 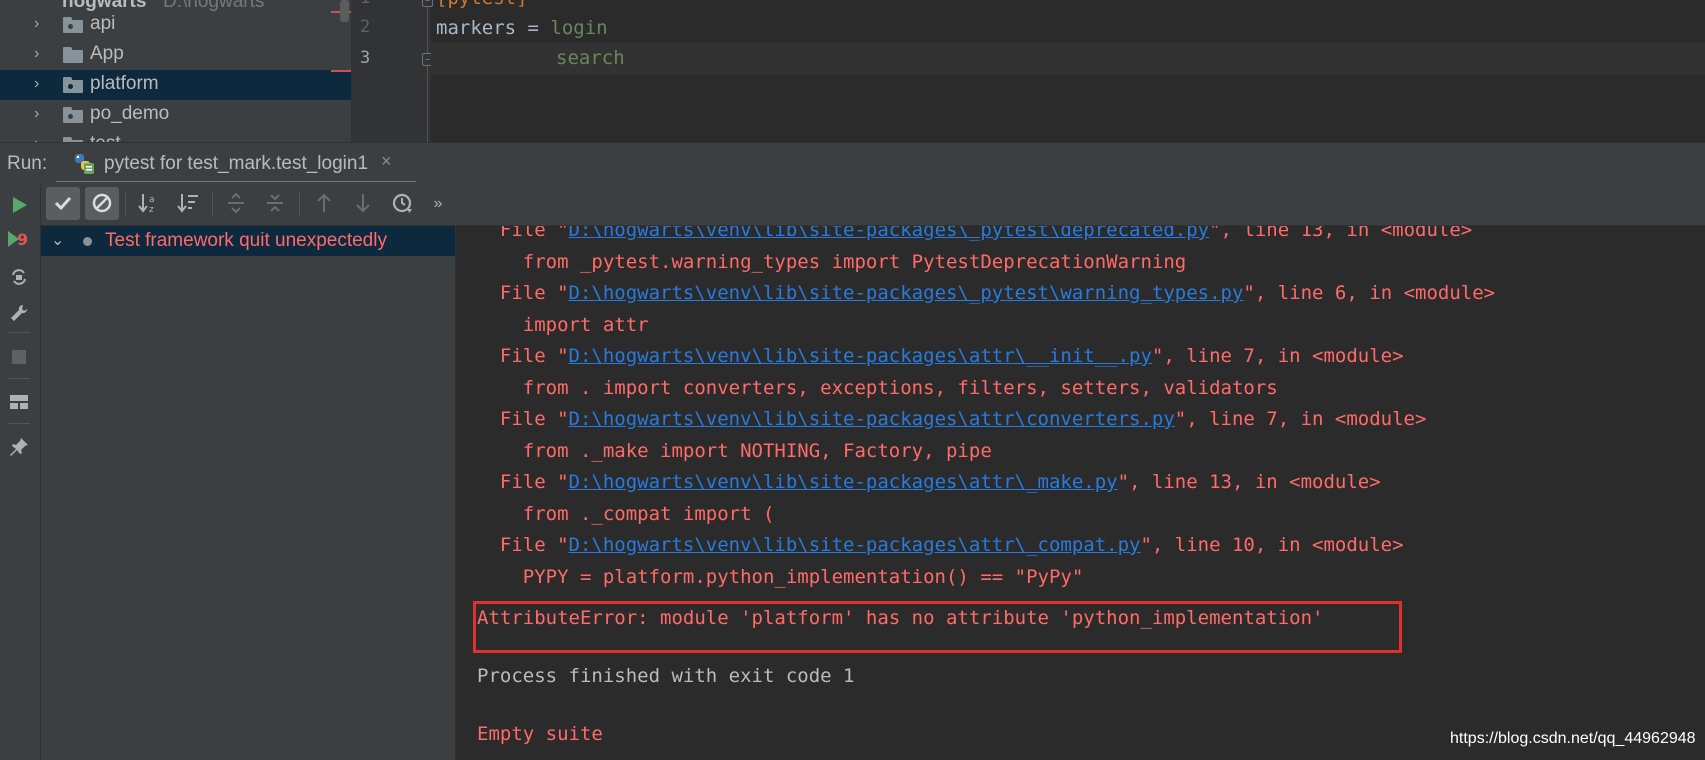 I want to click on code-line-2: markers = login, so click(x=522, y=28).